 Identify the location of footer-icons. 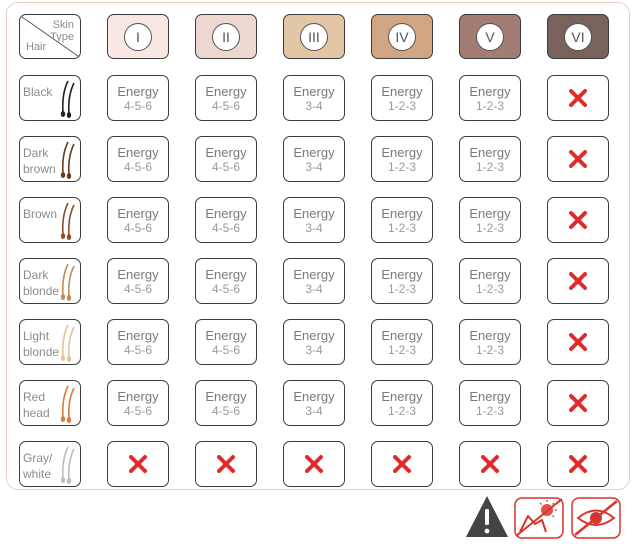
(543, 517).